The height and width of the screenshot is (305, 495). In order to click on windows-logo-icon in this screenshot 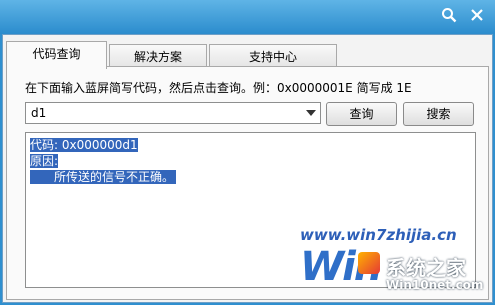, I will do `click(369, 263)`.